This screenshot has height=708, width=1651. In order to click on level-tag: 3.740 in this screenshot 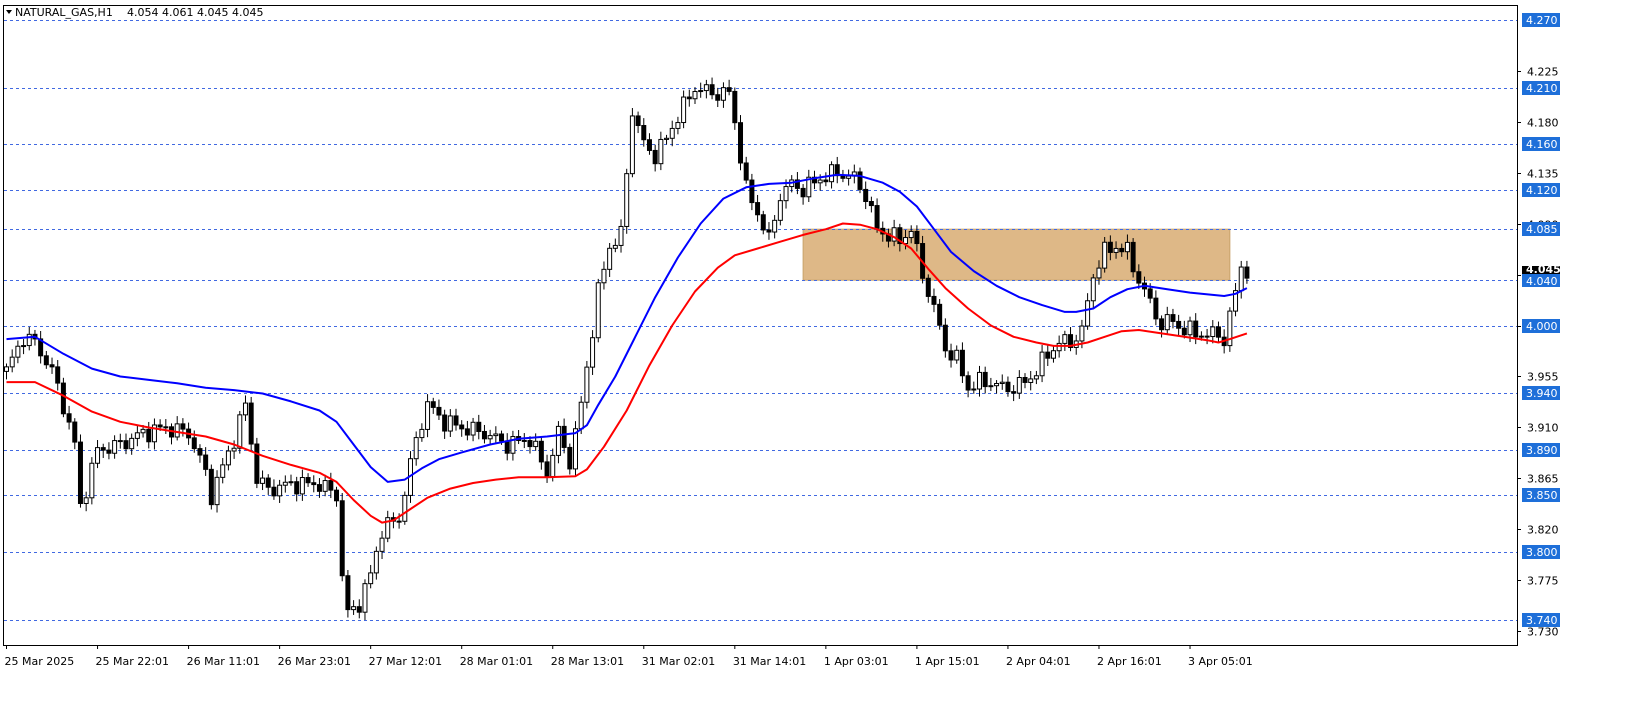, I will do `click(1541, 620)`.